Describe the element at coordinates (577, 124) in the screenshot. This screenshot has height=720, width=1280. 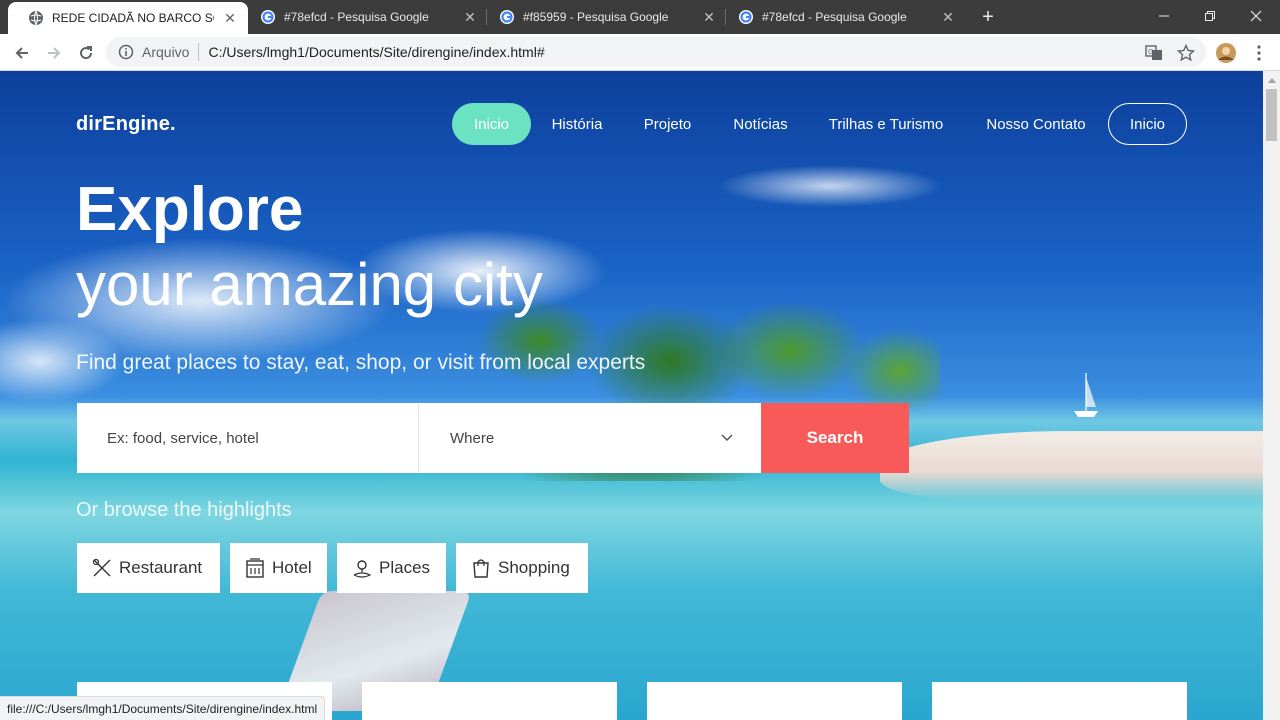
I see `nav-historia: História` at that location.